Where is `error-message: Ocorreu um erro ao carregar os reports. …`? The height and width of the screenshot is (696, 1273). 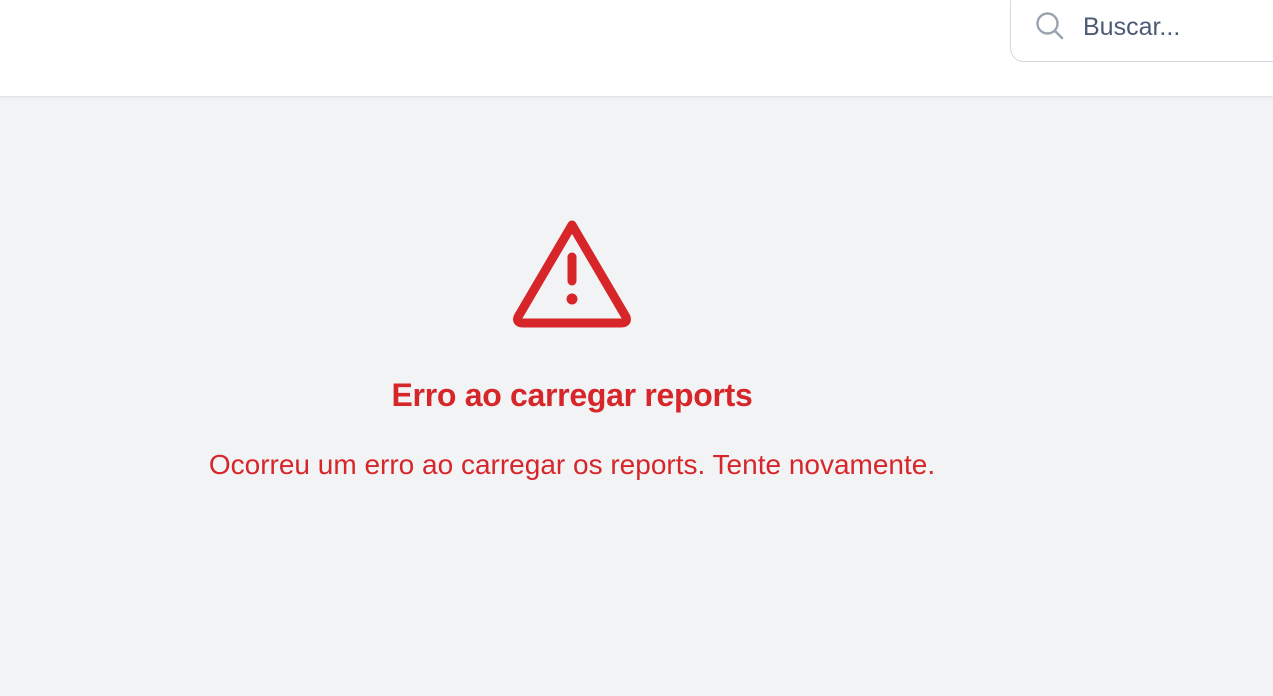
error-message: Ocorreu um erro ao carregar os reports. … is located at coordinates (572, 464).